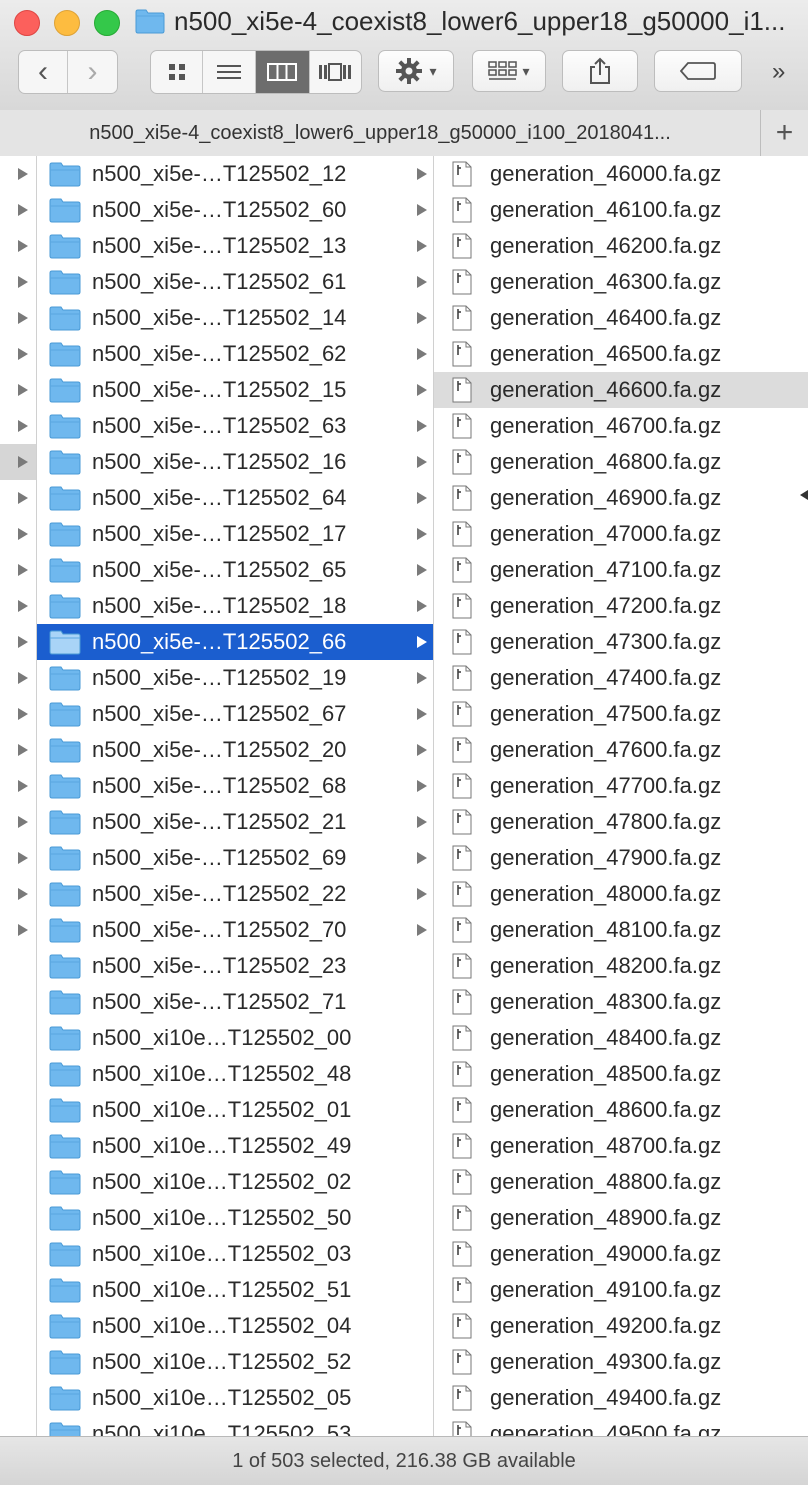 The width and height of the screenshot is (808, 1485). I want to click on folder-row: n500_xi5e-…T125502_64, so click(235, 498).